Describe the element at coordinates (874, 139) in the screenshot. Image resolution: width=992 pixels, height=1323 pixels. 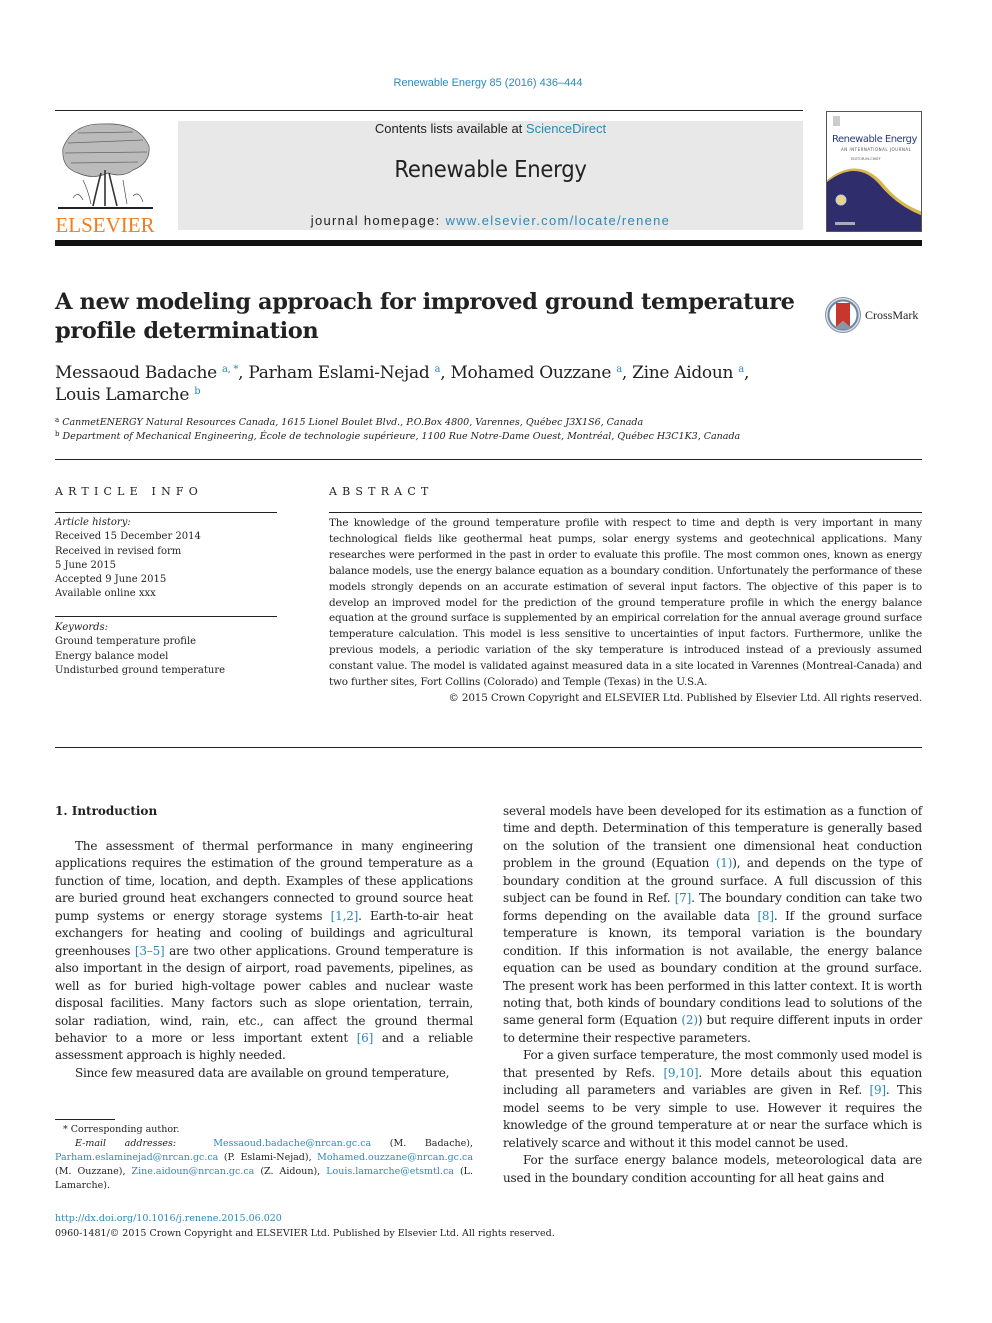
I see `cover-title: Renewable Energy` at that location.